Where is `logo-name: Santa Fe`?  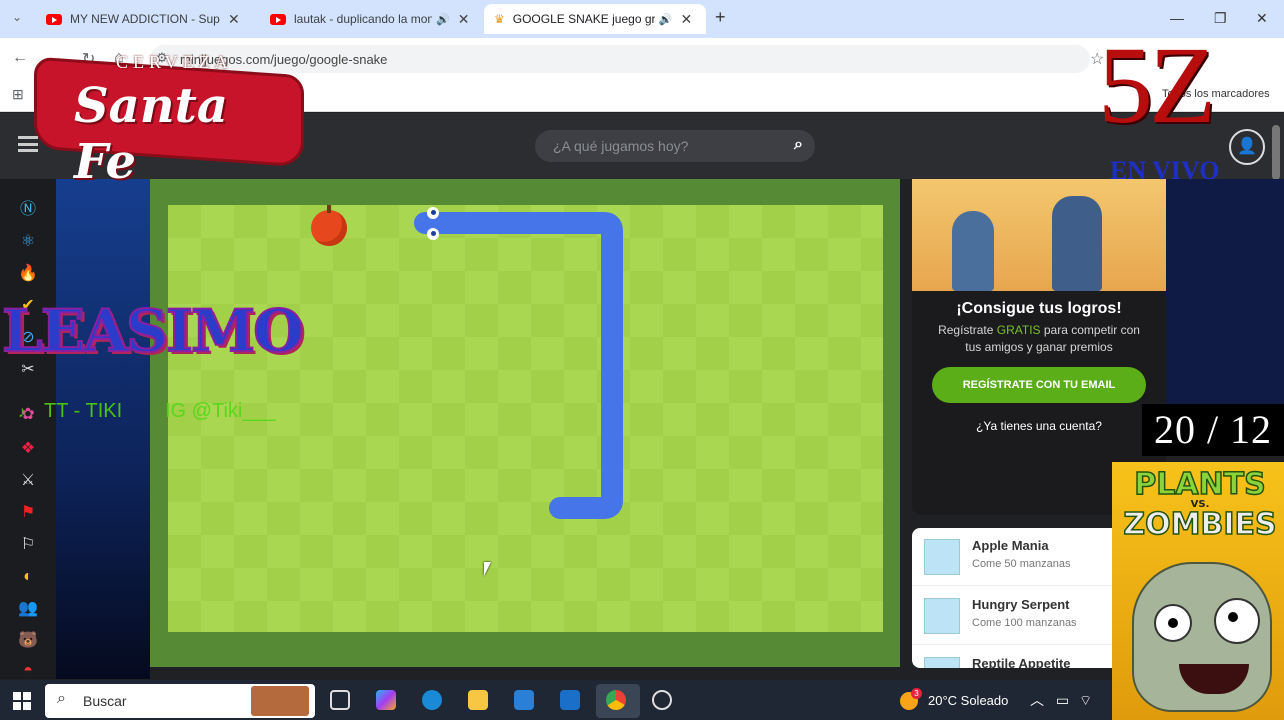
logo-name: Santa Fe is located at coordinates (151, 134).